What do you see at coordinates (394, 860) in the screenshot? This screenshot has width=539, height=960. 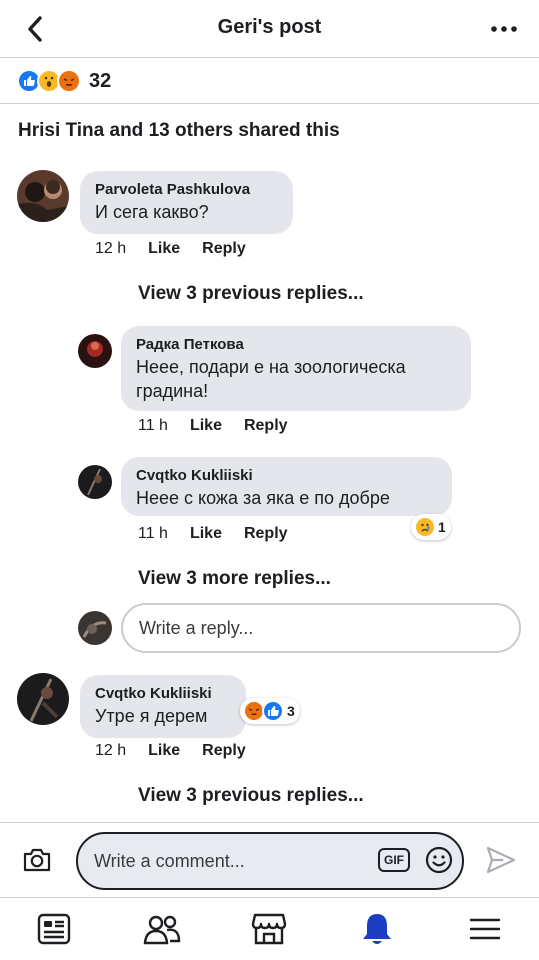 I see `gif-button: GIF` at bounding box center [394, 860].